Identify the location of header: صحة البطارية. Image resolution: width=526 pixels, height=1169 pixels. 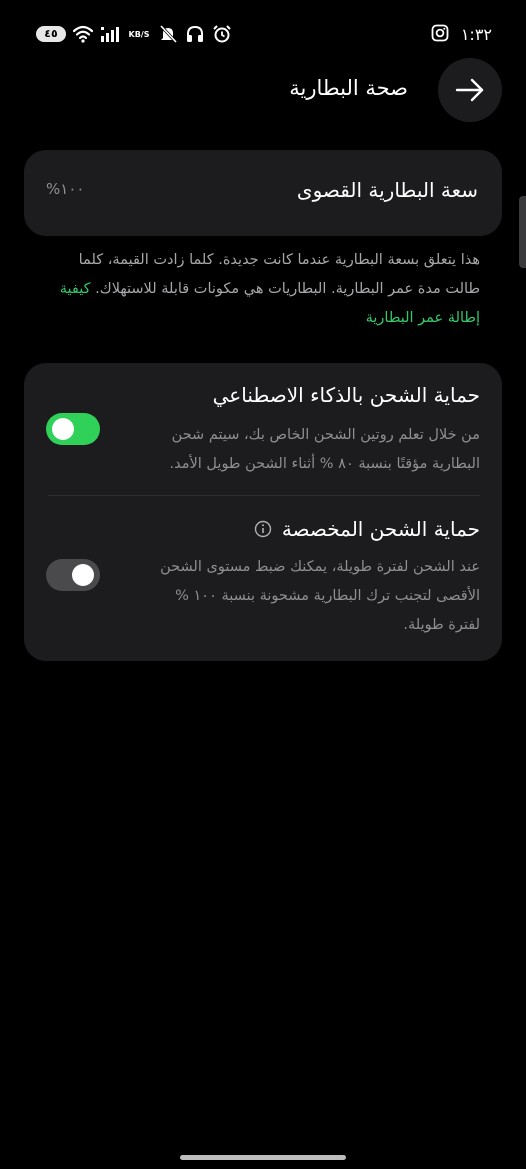
(263, 91).